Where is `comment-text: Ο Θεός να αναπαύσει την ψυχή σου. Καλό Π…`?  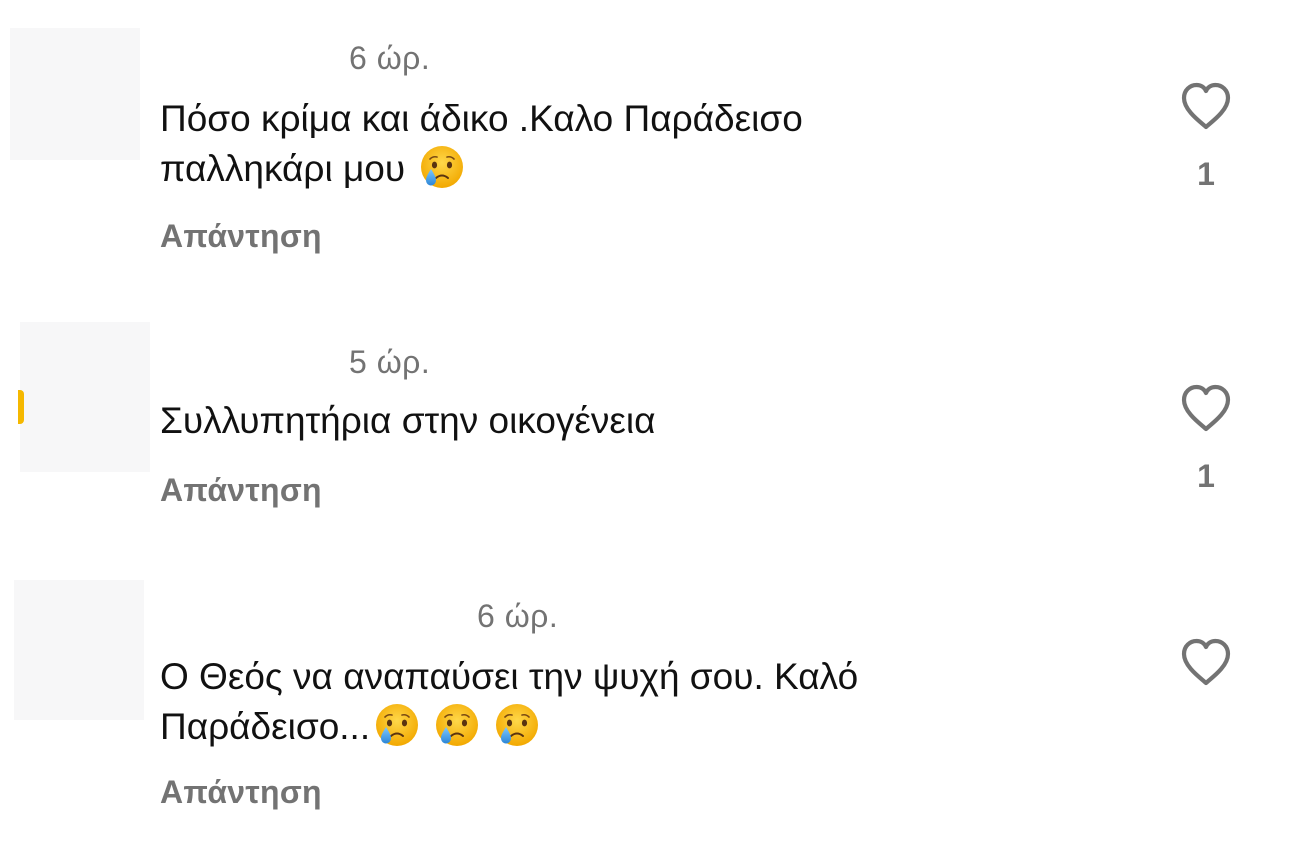
comment-text: Ο Θεός να αναπαύσει την ψυχή σου. Καλό Π… is located at coordinates (590, 702).